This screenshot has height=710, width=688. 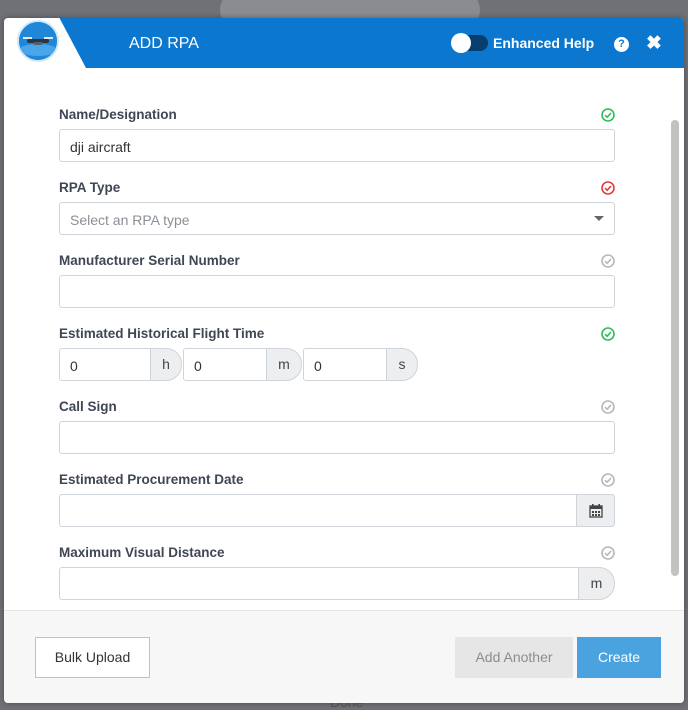 I want to click on rpa-type-label: RPA Type, so click(x=90, y=187).